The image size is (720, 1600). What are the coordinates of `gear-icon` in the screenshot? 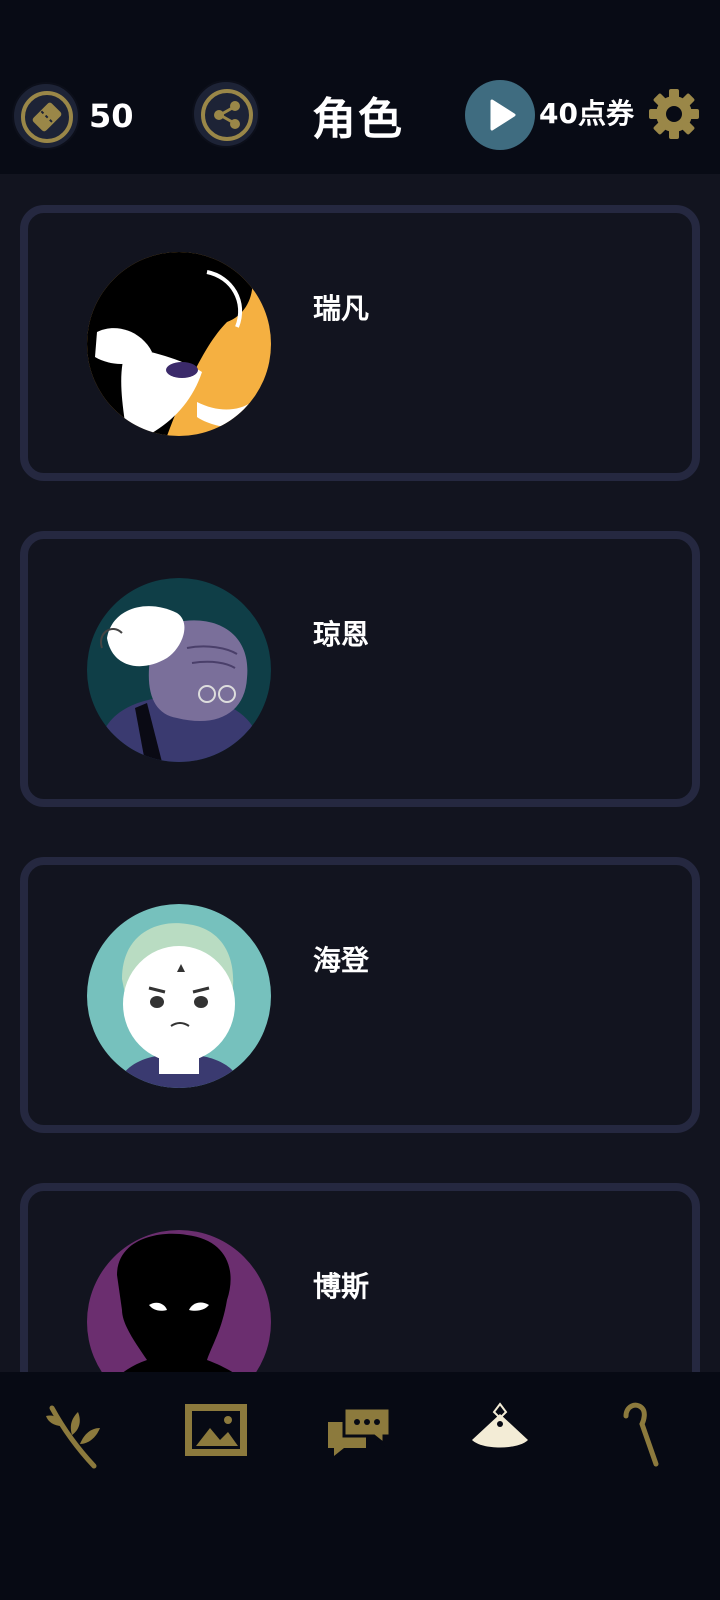 It's located at (674, 114).